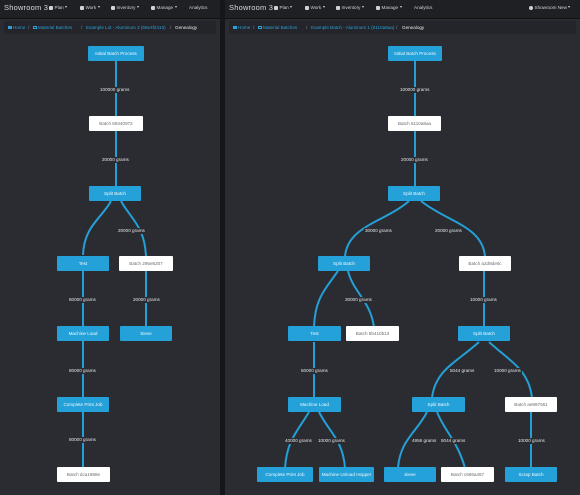 The width and height of the screenshot is (580, 495). I want to click on node-batch: Batch 5b410b13, so click(372, 333).